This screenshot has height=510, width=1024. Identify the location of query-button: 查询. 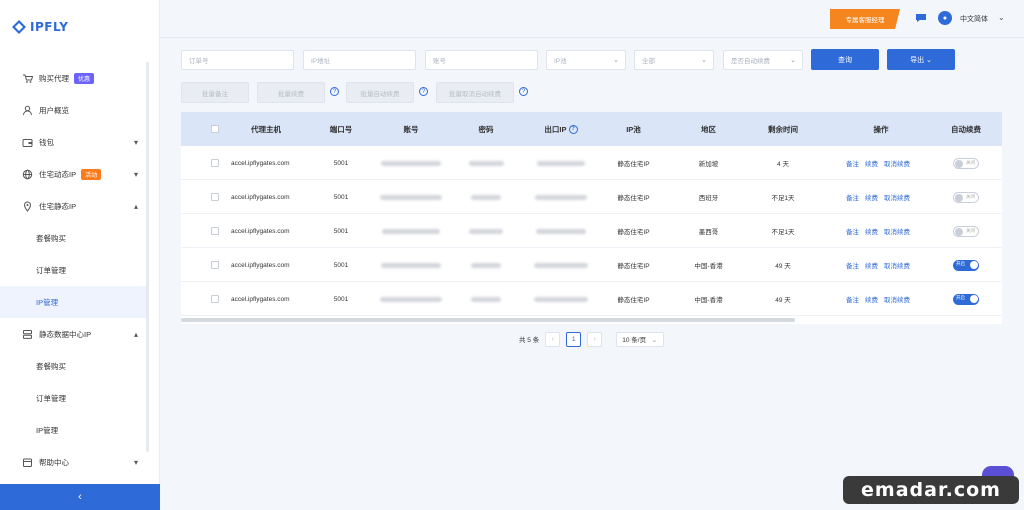
(845, 59).